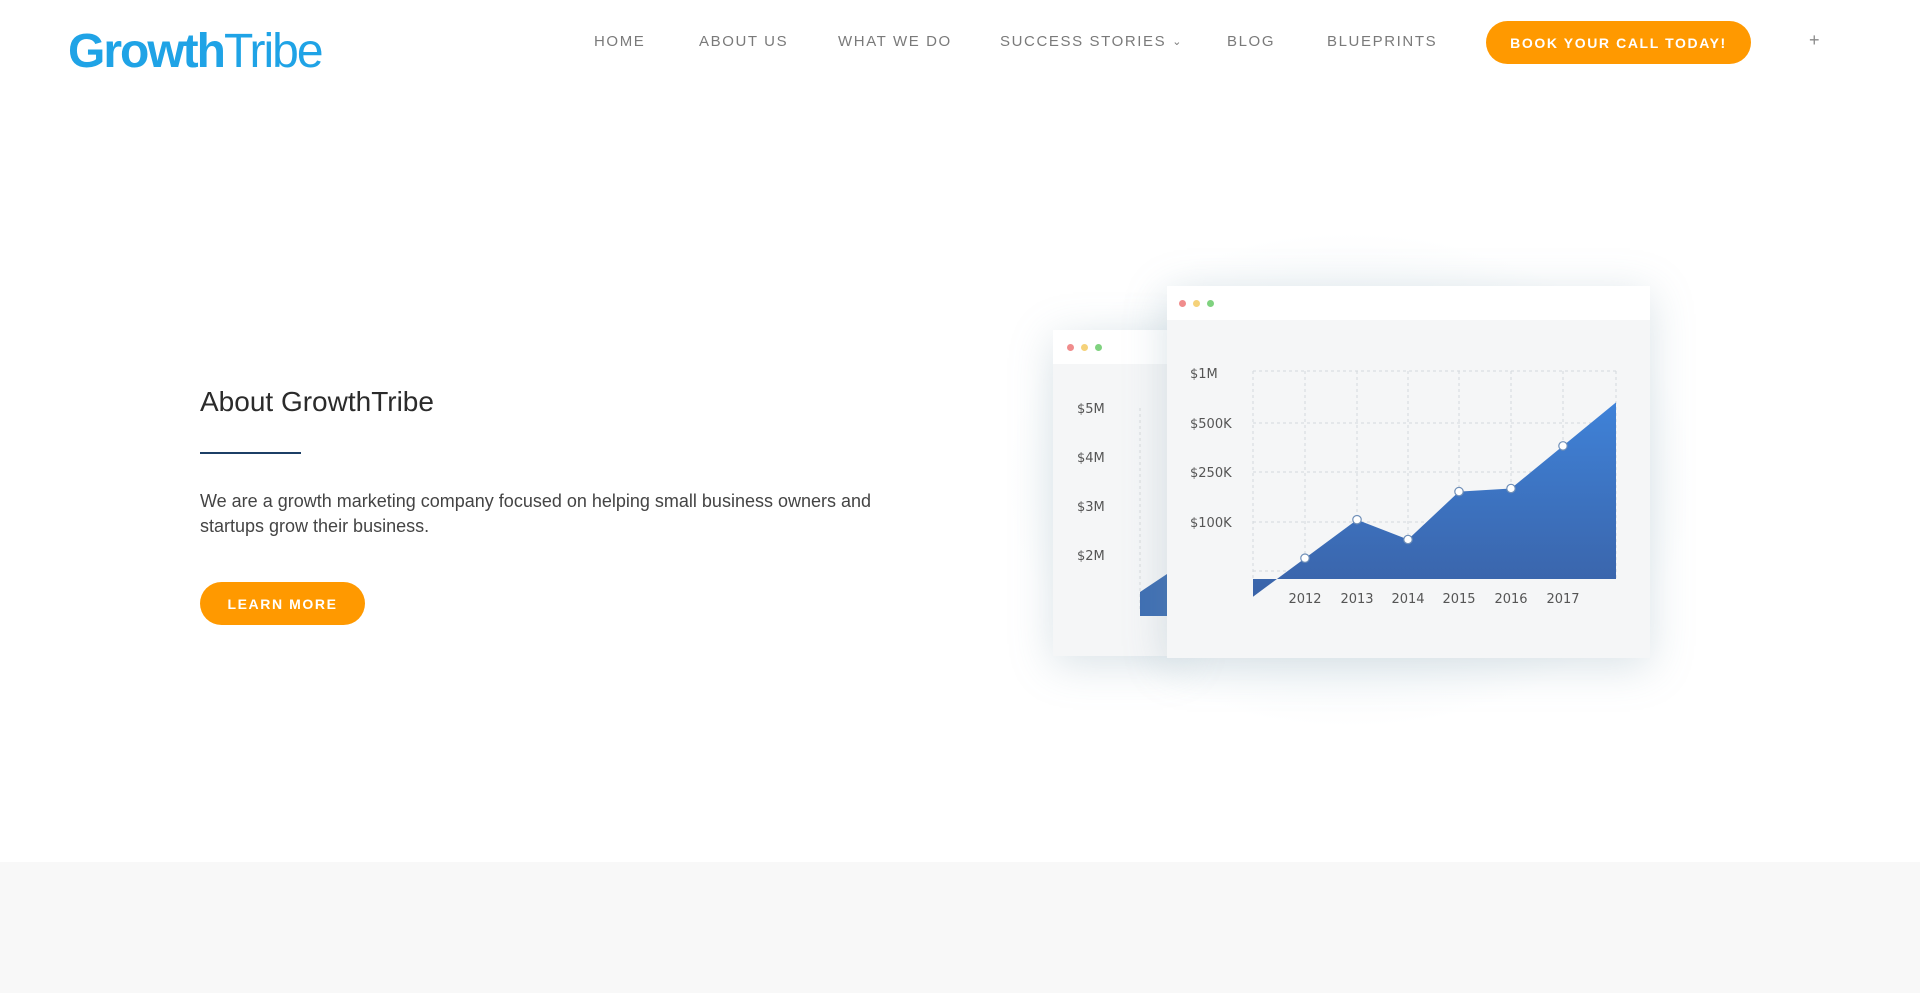 This screenshot has width=1920, height=993. I want to click on x-tick-label: 2013, so click(1356, 599).